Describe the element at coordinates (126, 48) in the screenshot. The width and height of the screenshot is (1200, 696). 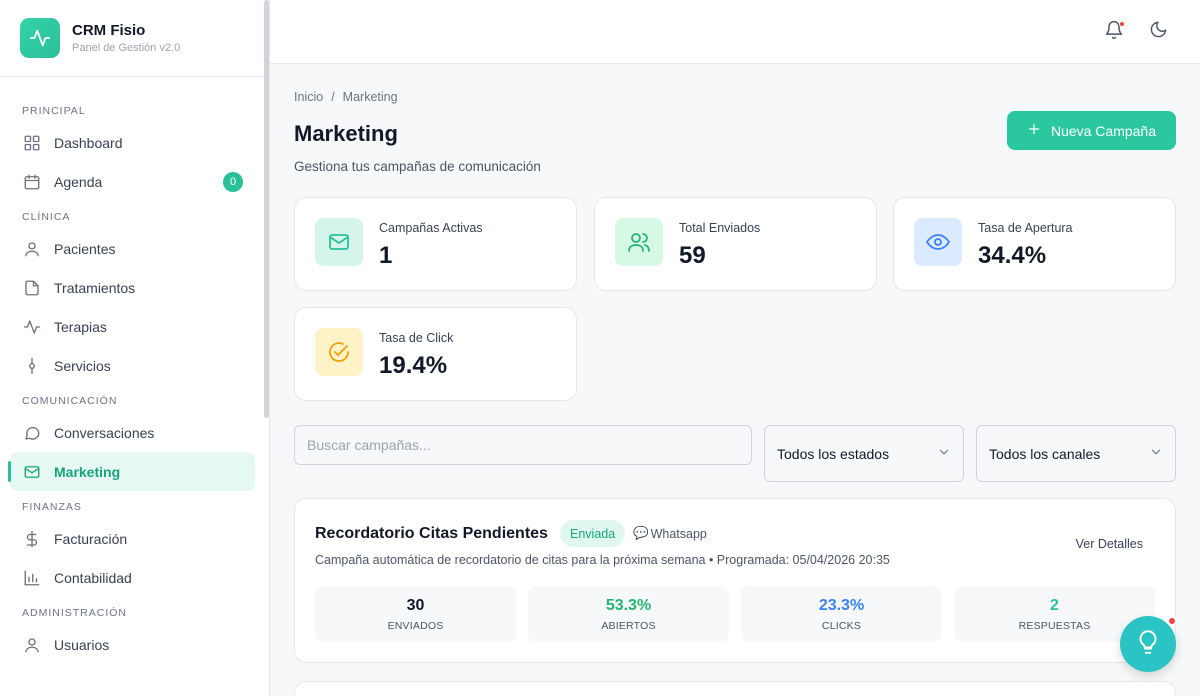
I see `brand-subtitle: Panel de Gestión v2.0` at that location.